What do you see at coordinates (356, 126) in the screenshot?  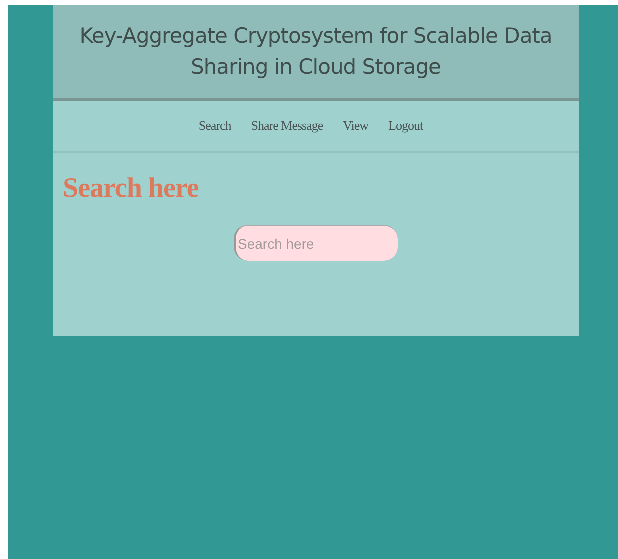 I see `nav-link: View` at bounding box center [356, 126].